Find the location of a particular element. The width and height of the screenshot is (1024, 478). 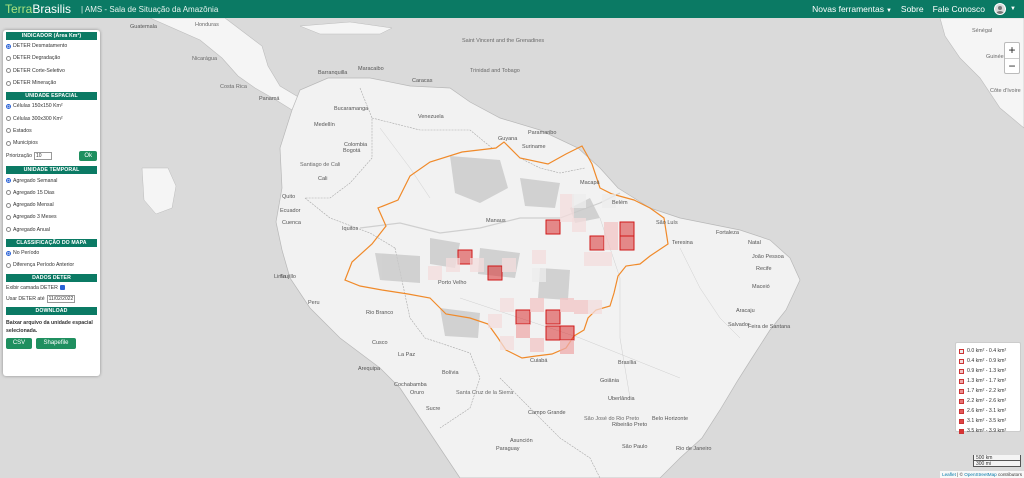

indicator-option: DETER Mineração is located at coordinates (51, 83).